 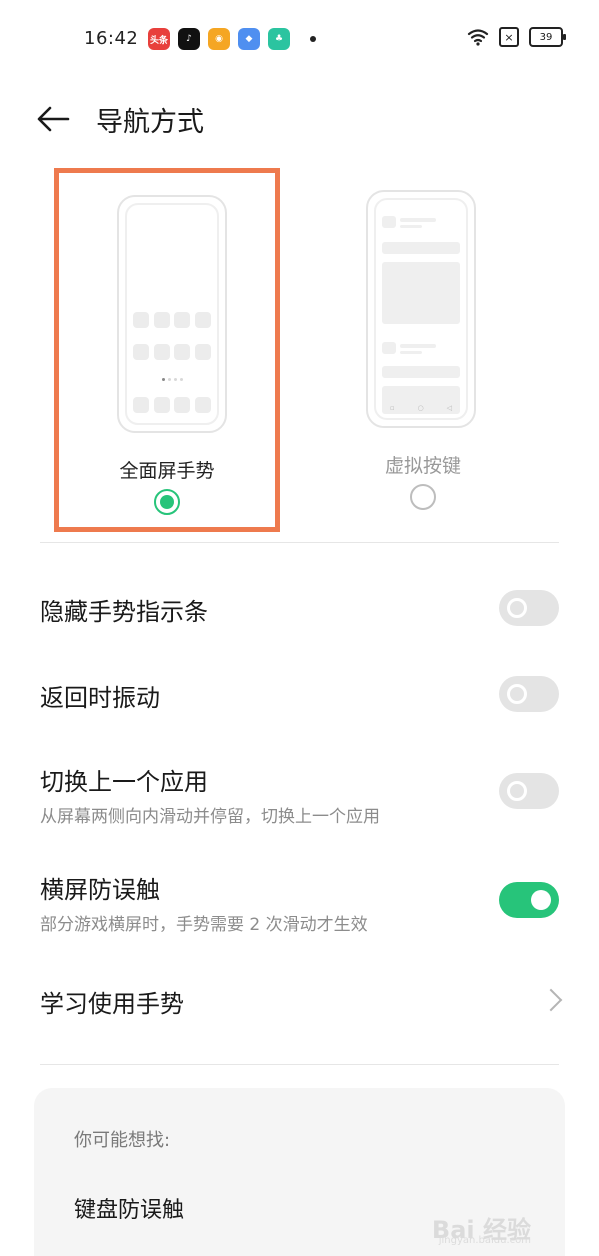 I want to click on chat-icon: ◆, so click(x=249, y=39).